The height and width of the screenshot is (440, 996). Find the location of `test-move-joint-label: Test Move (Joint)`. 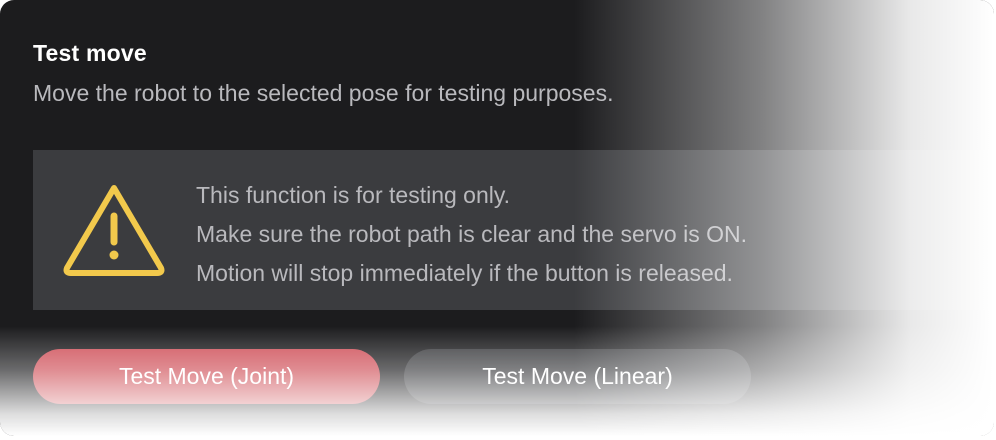

test-move-joint-label: Test Move (Joint) is located at coordinates (206, 376).